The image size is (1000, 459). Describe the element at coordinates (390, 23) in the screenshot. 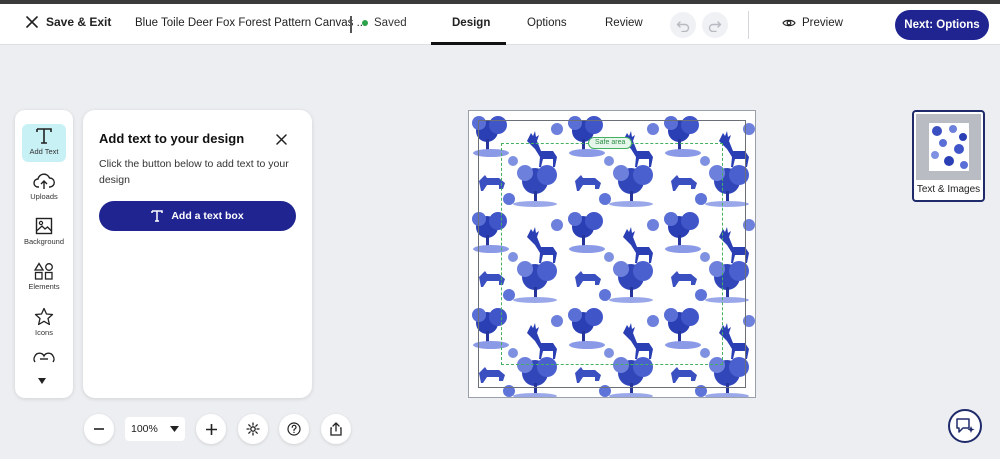

I see `saved-label: Saved` at that location.